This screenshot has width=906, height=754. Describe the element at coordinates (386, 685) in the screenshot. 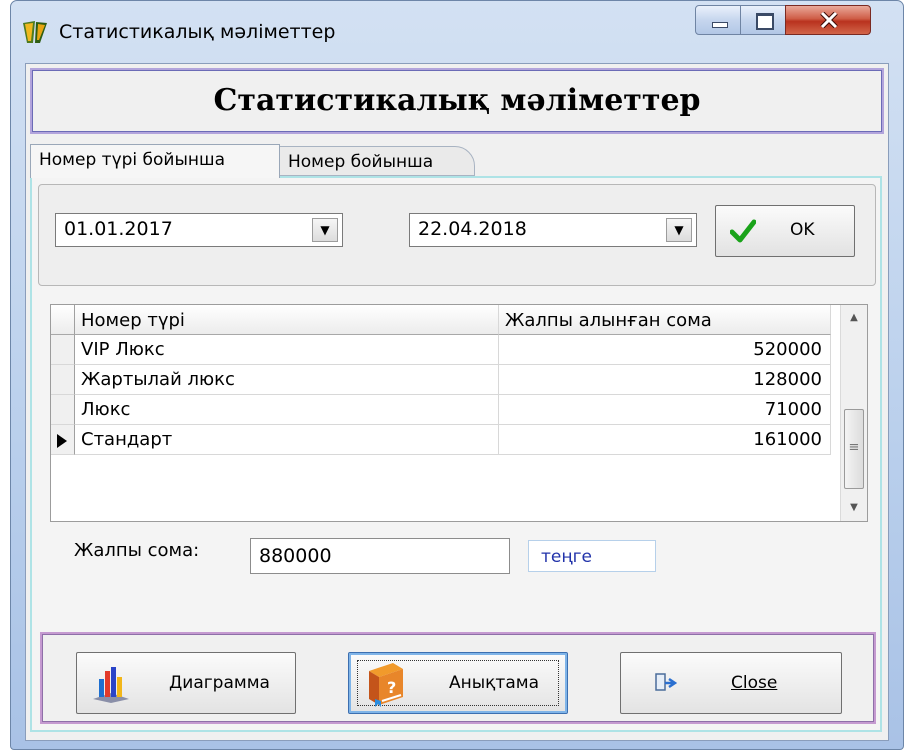

I see `help-book-icon: ?` at that location.